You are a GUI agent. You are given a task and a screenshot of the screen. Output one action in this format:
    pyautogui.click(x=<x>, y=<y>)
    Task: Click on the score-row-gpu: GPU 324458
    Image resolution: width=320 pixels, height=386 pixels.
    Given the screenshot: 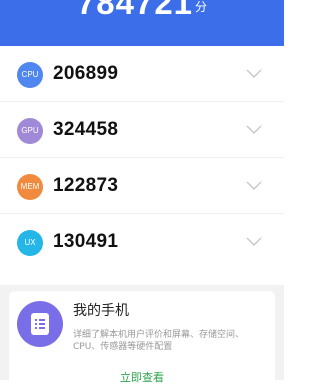 What is the action you would take?
    pyautogui.click(x=142, y=130)
    